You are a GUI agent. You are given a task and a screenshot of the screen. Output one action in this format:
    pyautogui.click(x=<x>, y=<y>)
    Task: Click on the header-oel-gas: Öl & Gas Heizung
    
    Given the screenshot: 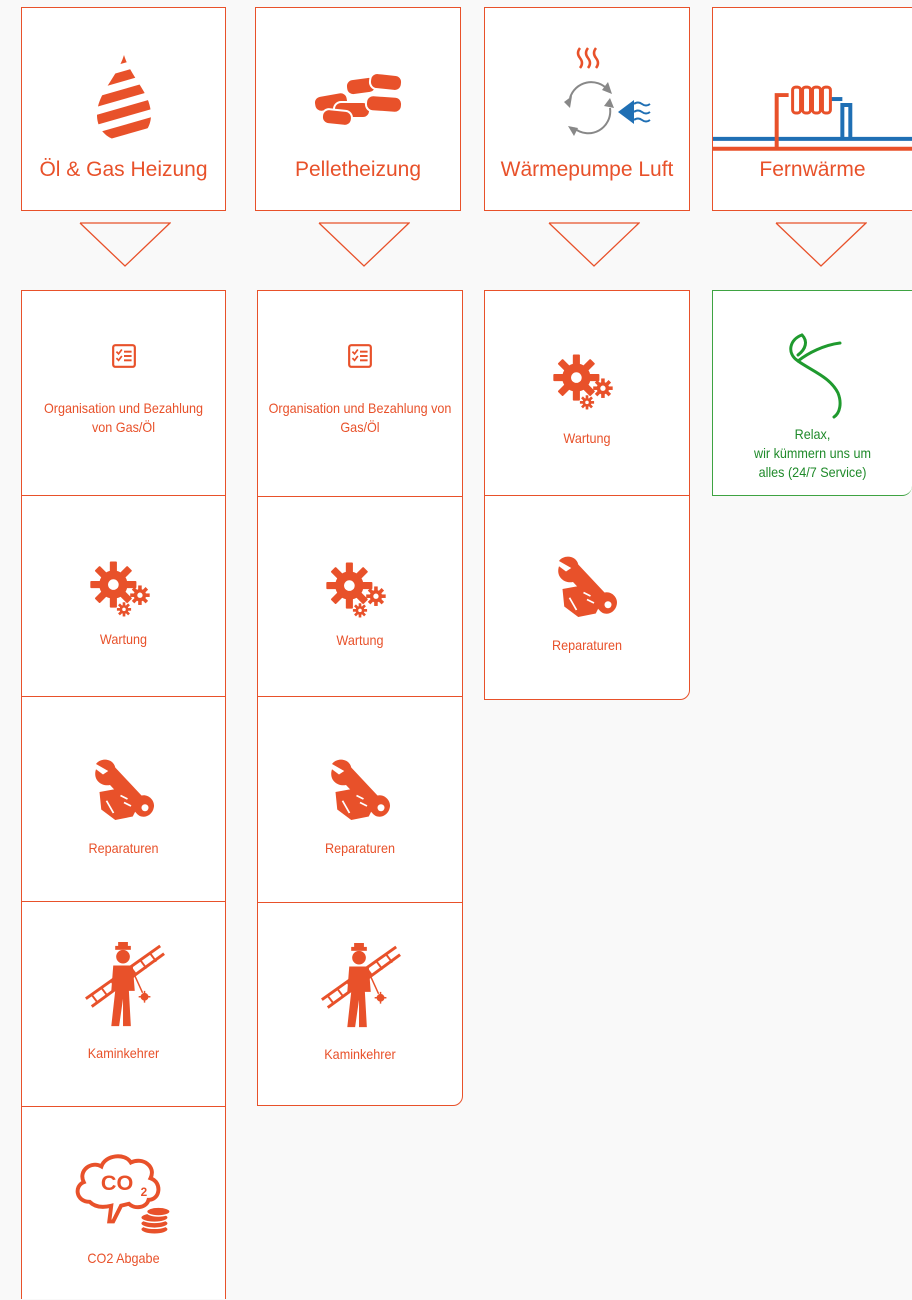 What is the action you would take?
    pyautogui.click(x=123, y=109)
    